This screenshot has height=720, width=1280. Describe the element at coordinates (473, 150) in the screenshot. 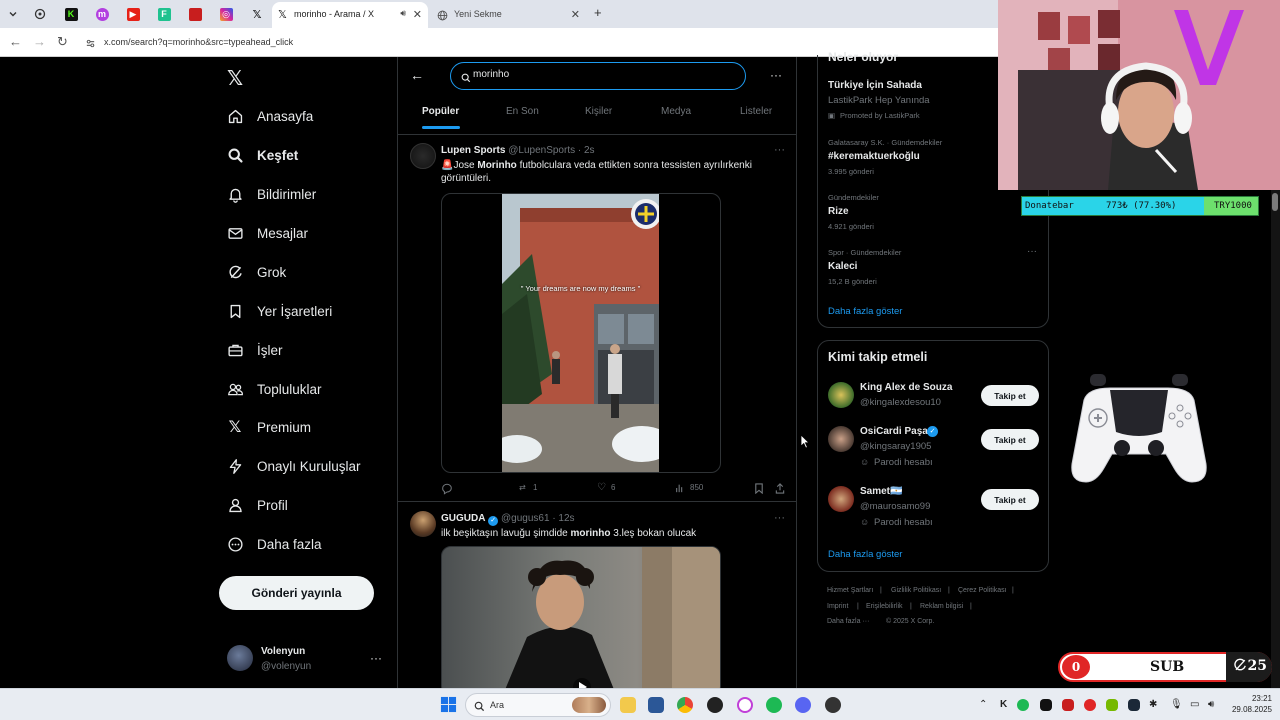

I see `post-author-name: Lupen Sports` at that location.